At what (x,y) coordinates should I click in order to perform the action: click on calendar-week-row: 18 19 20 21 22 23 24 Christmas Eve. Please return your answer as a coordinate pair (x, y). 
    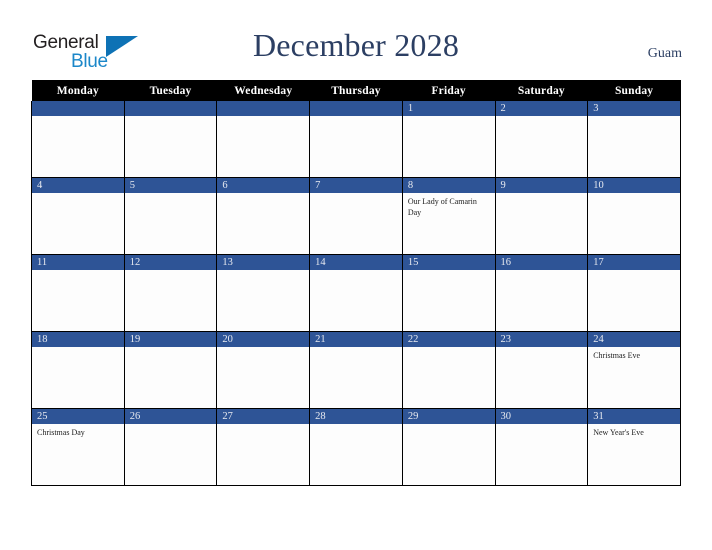
    Looking at the image, I should click on (356, 370).